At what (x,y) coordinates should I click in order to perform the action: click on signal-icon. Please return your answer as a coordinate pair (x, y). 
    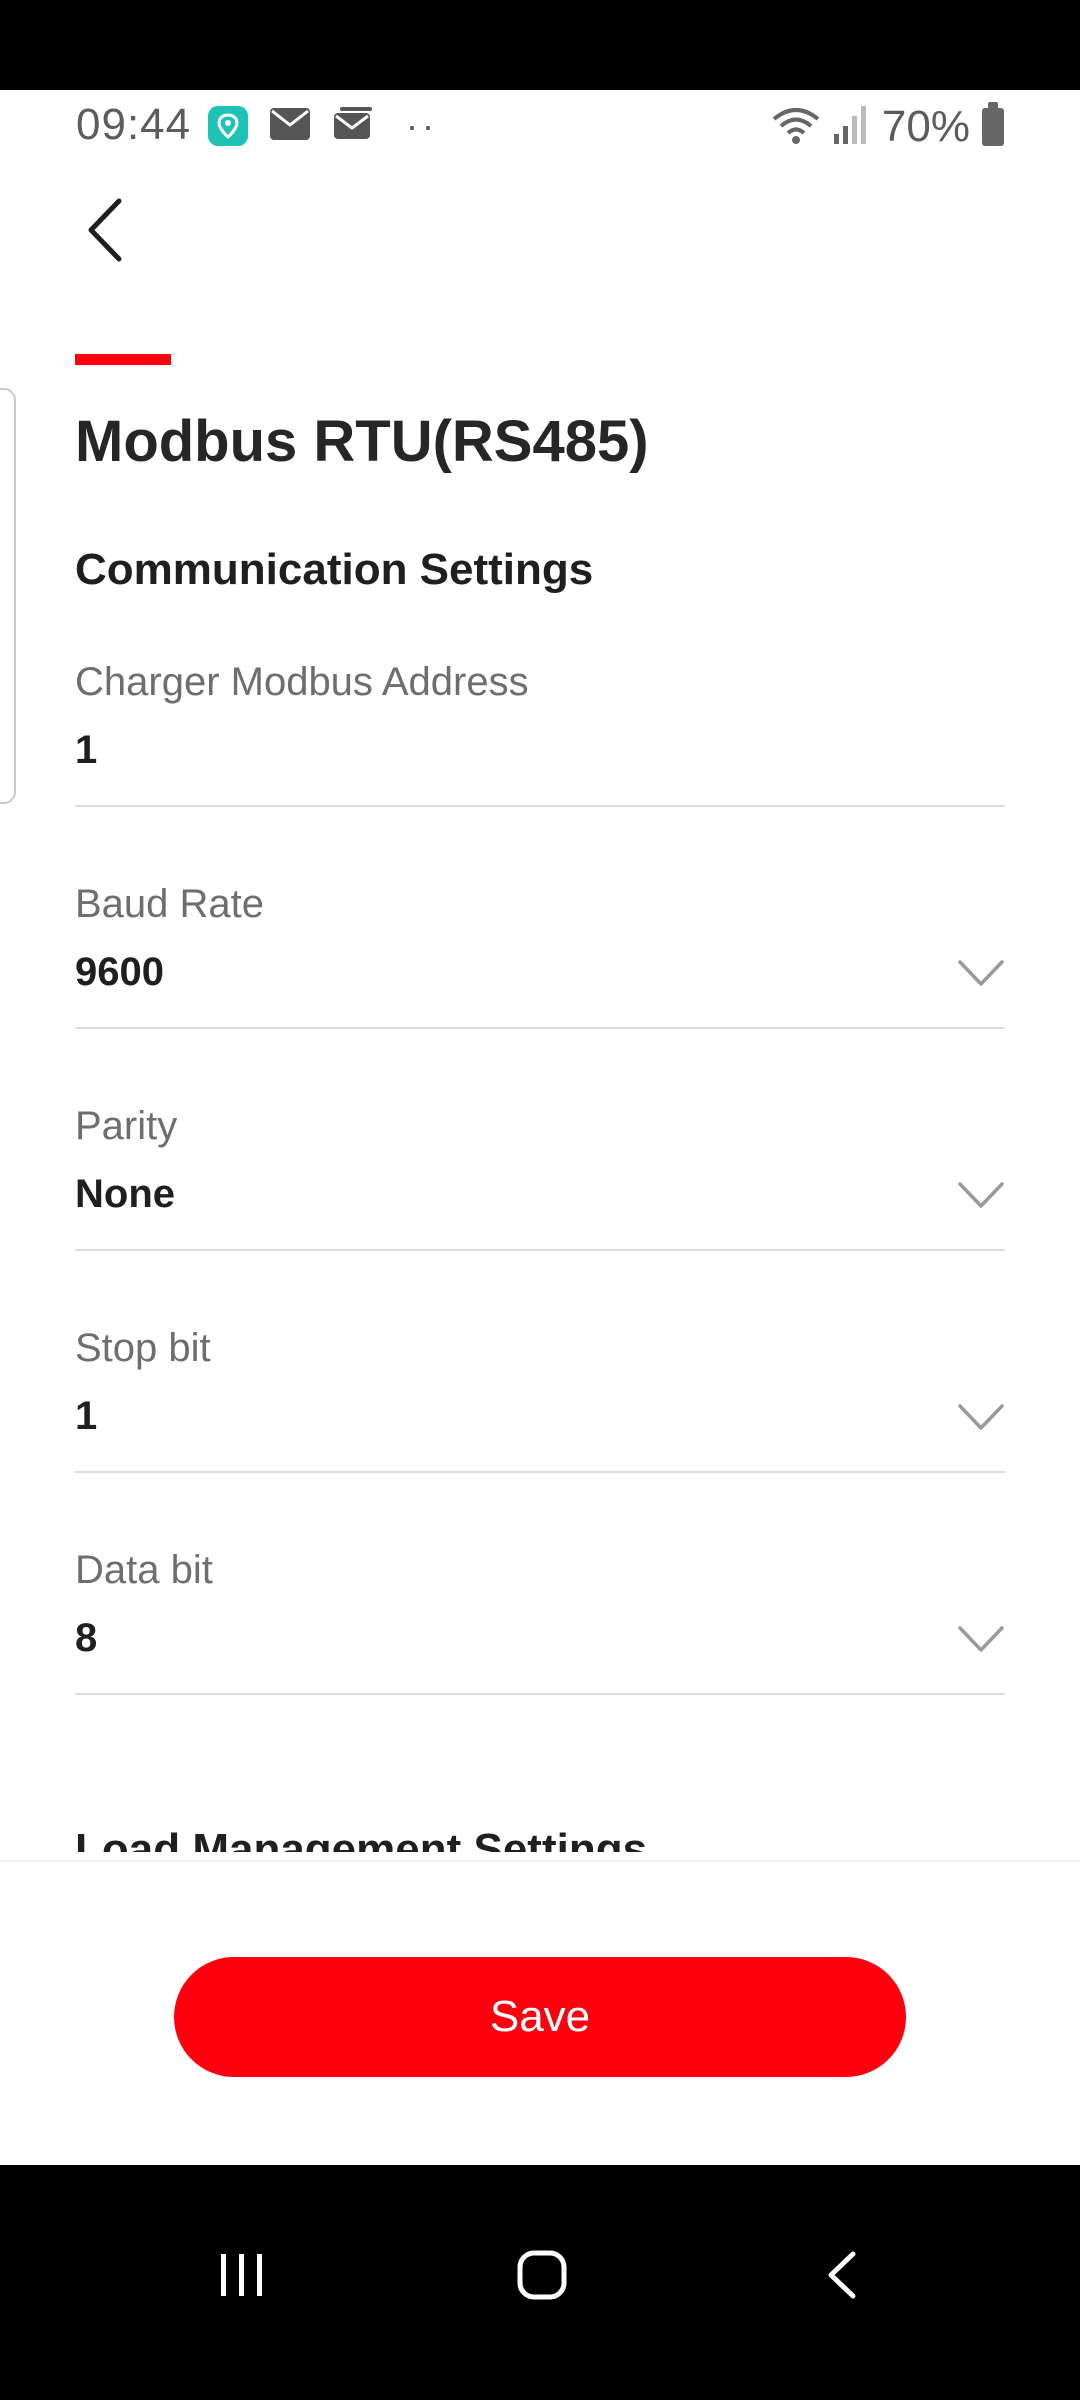
    Looking at the image, I should click on (851, 127).